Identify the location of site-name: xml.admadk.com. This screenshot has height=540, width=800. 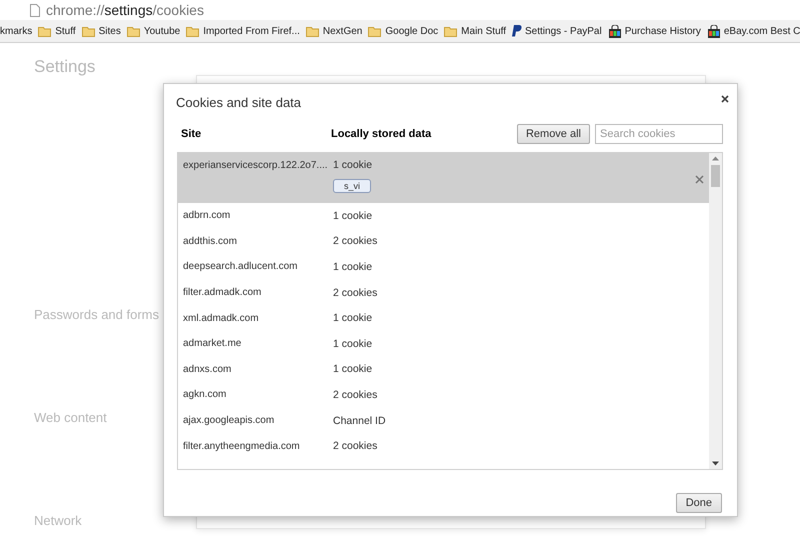
(221, 318).